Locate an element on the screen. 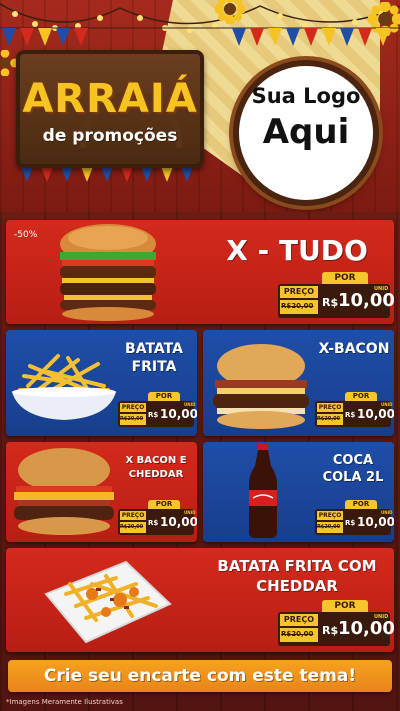 Image resolution: width=400 pixels, height=711 pixels. sign-title: ARRAIÁ is located at coordinates (110, 99).